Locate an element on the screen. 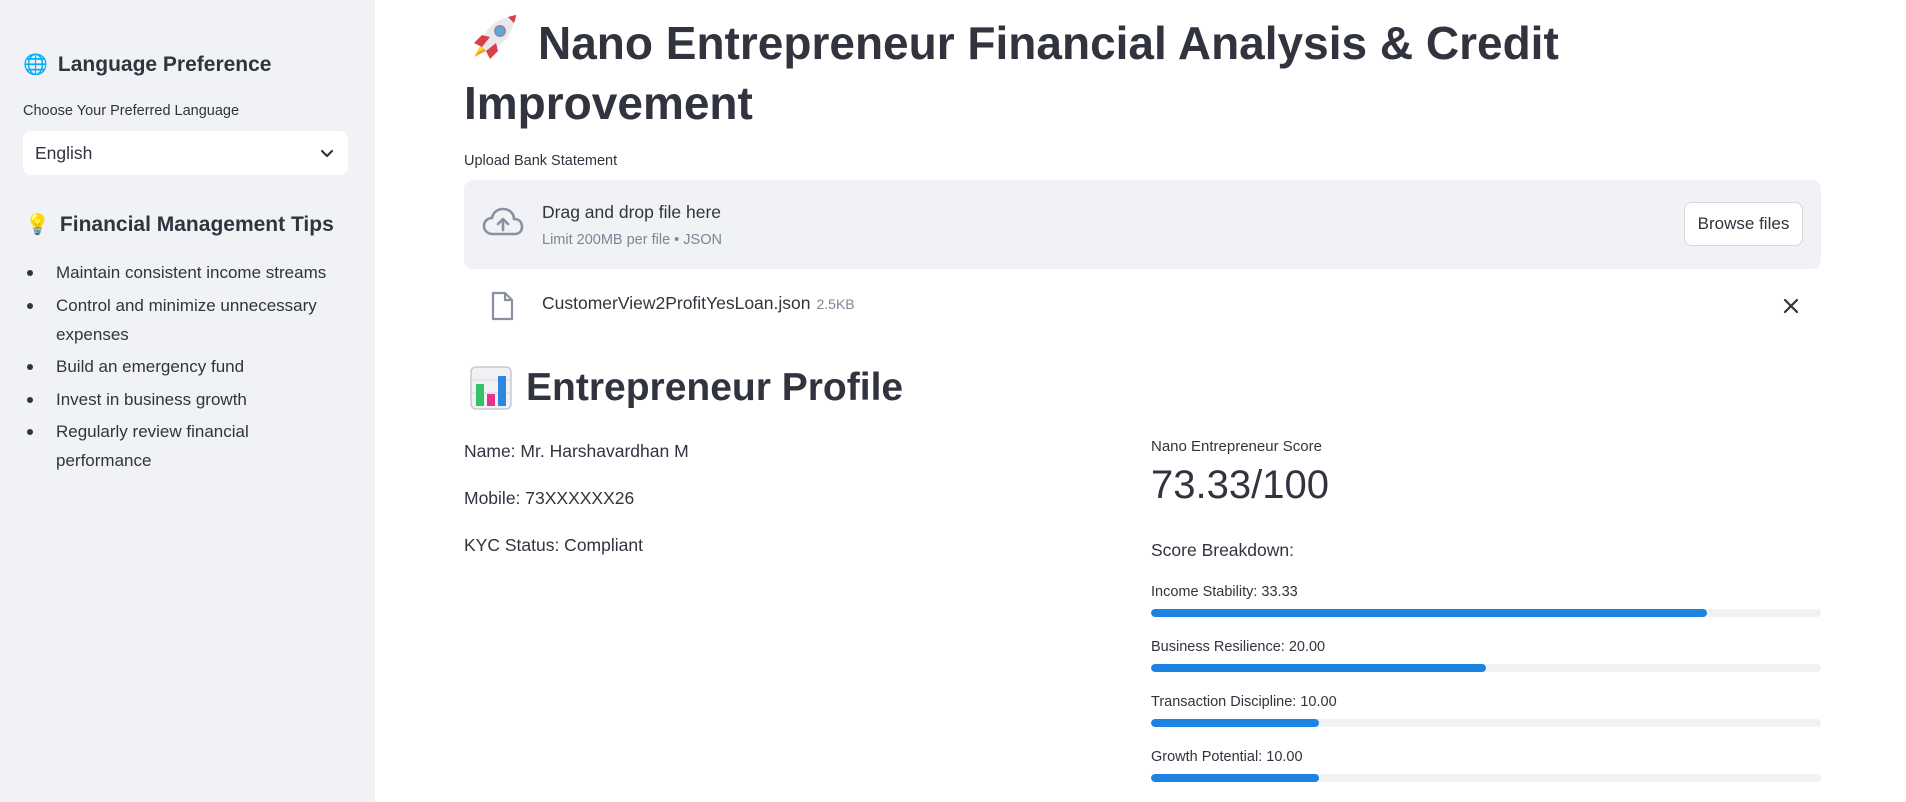 The width and height of the screenshot is (1906, 802). uploaded-file-name-text: CustomerView2ProfitYesLoan.json is located at coordinates (676, 303).